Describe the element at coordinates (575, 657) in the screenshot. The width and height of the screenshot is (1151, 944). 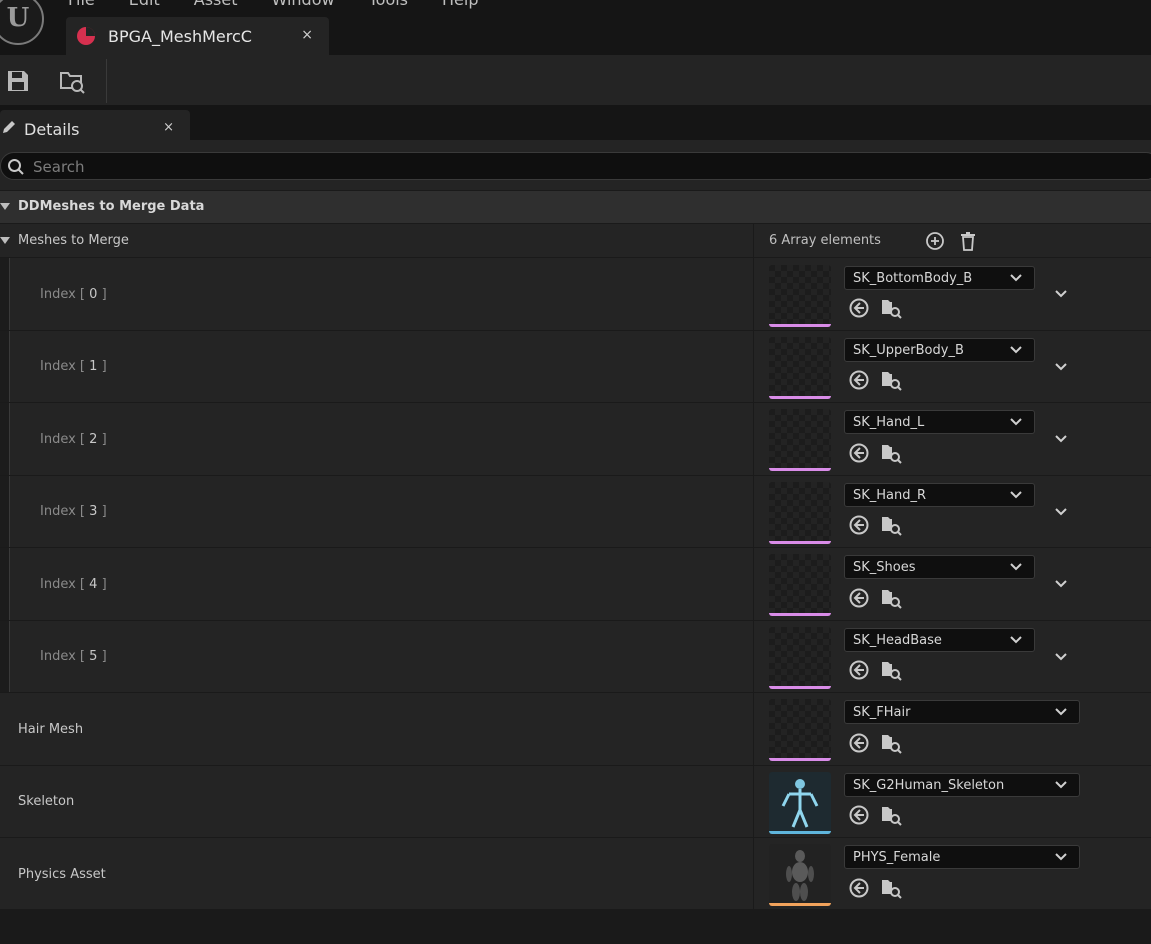
I see `array-element-row: Index [ 5 ] SK_HeadBase` at that location.